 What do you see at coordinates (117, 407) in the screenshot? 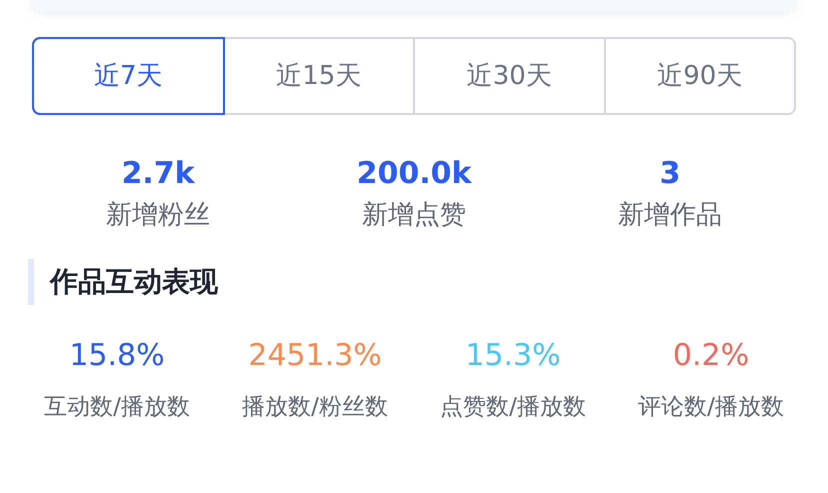
I see `metric-label: 互动数/播放数` at bounding box center [117, 407].